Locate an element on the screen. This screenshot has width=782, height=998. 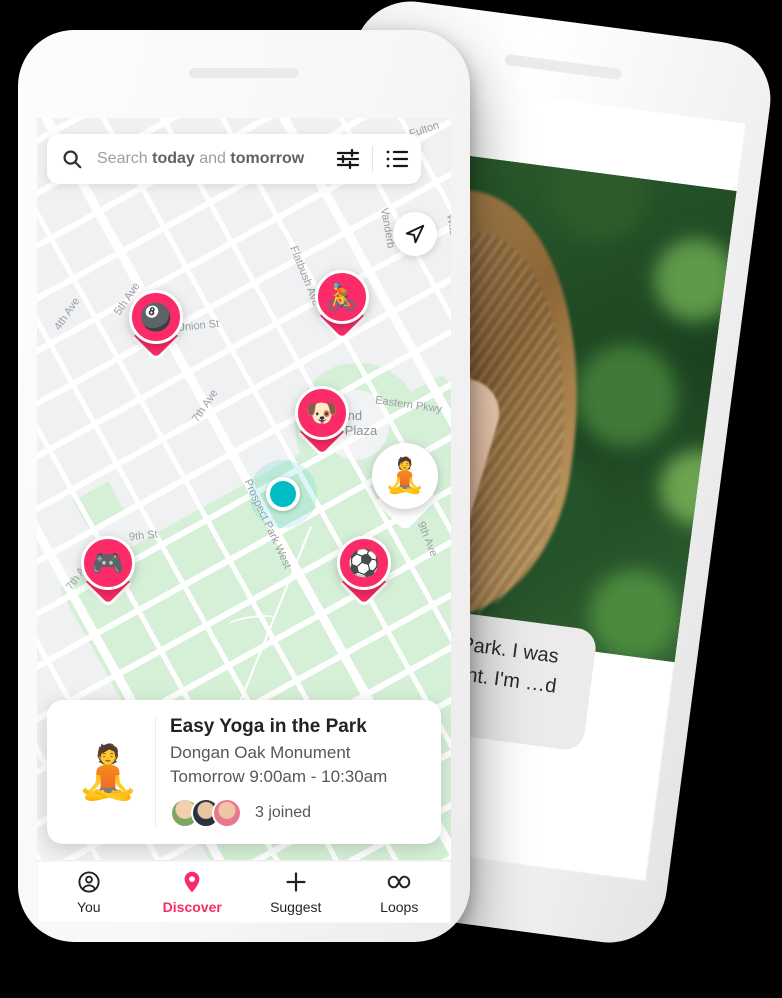
plus-icon is located at coordinates (296, 881).